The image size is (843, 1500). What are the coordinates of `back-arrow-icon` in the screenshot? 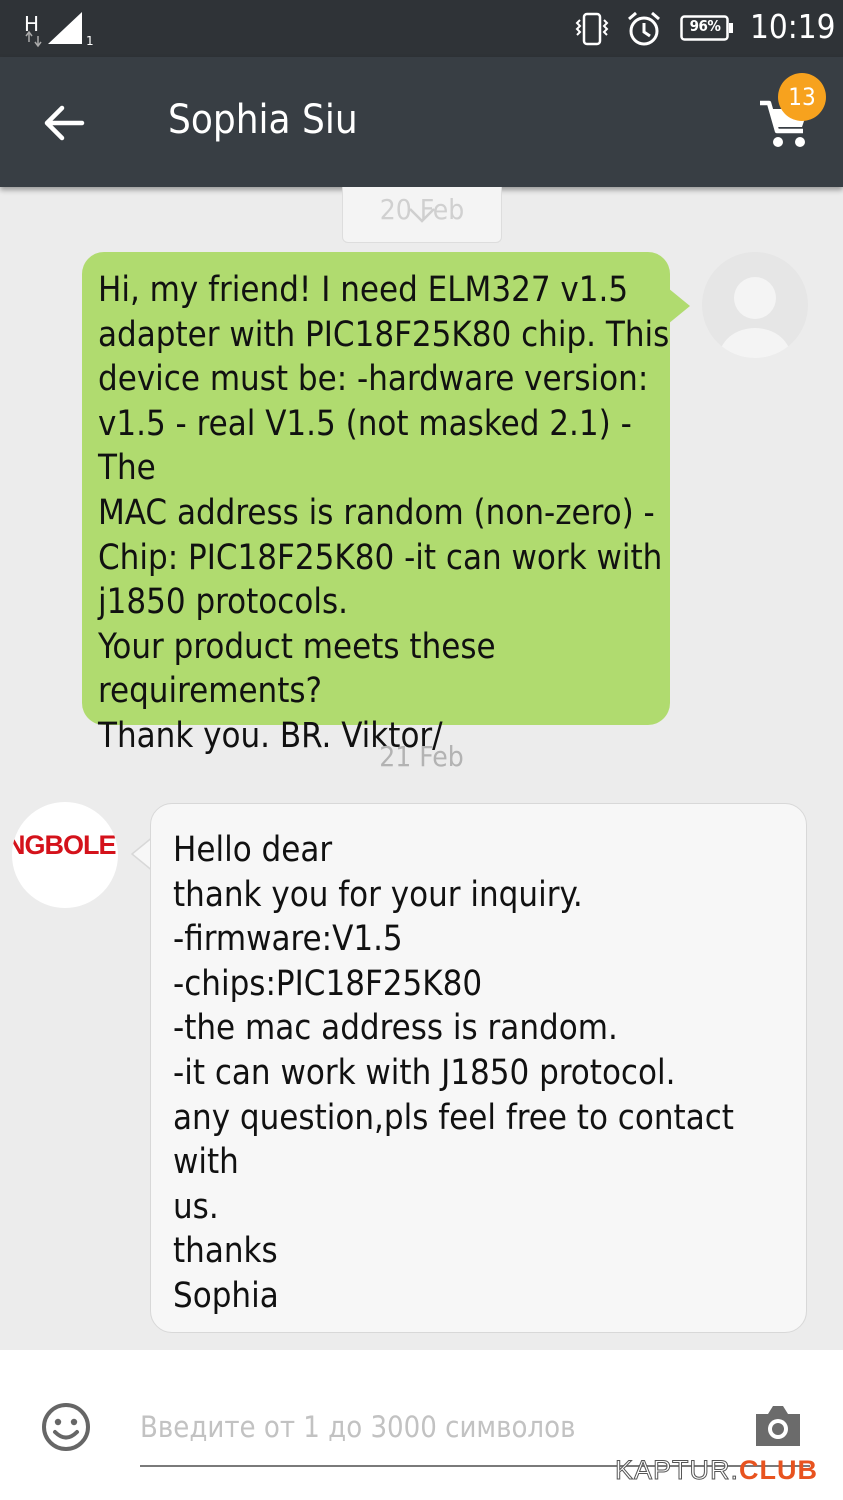 It's located at (64, 123).